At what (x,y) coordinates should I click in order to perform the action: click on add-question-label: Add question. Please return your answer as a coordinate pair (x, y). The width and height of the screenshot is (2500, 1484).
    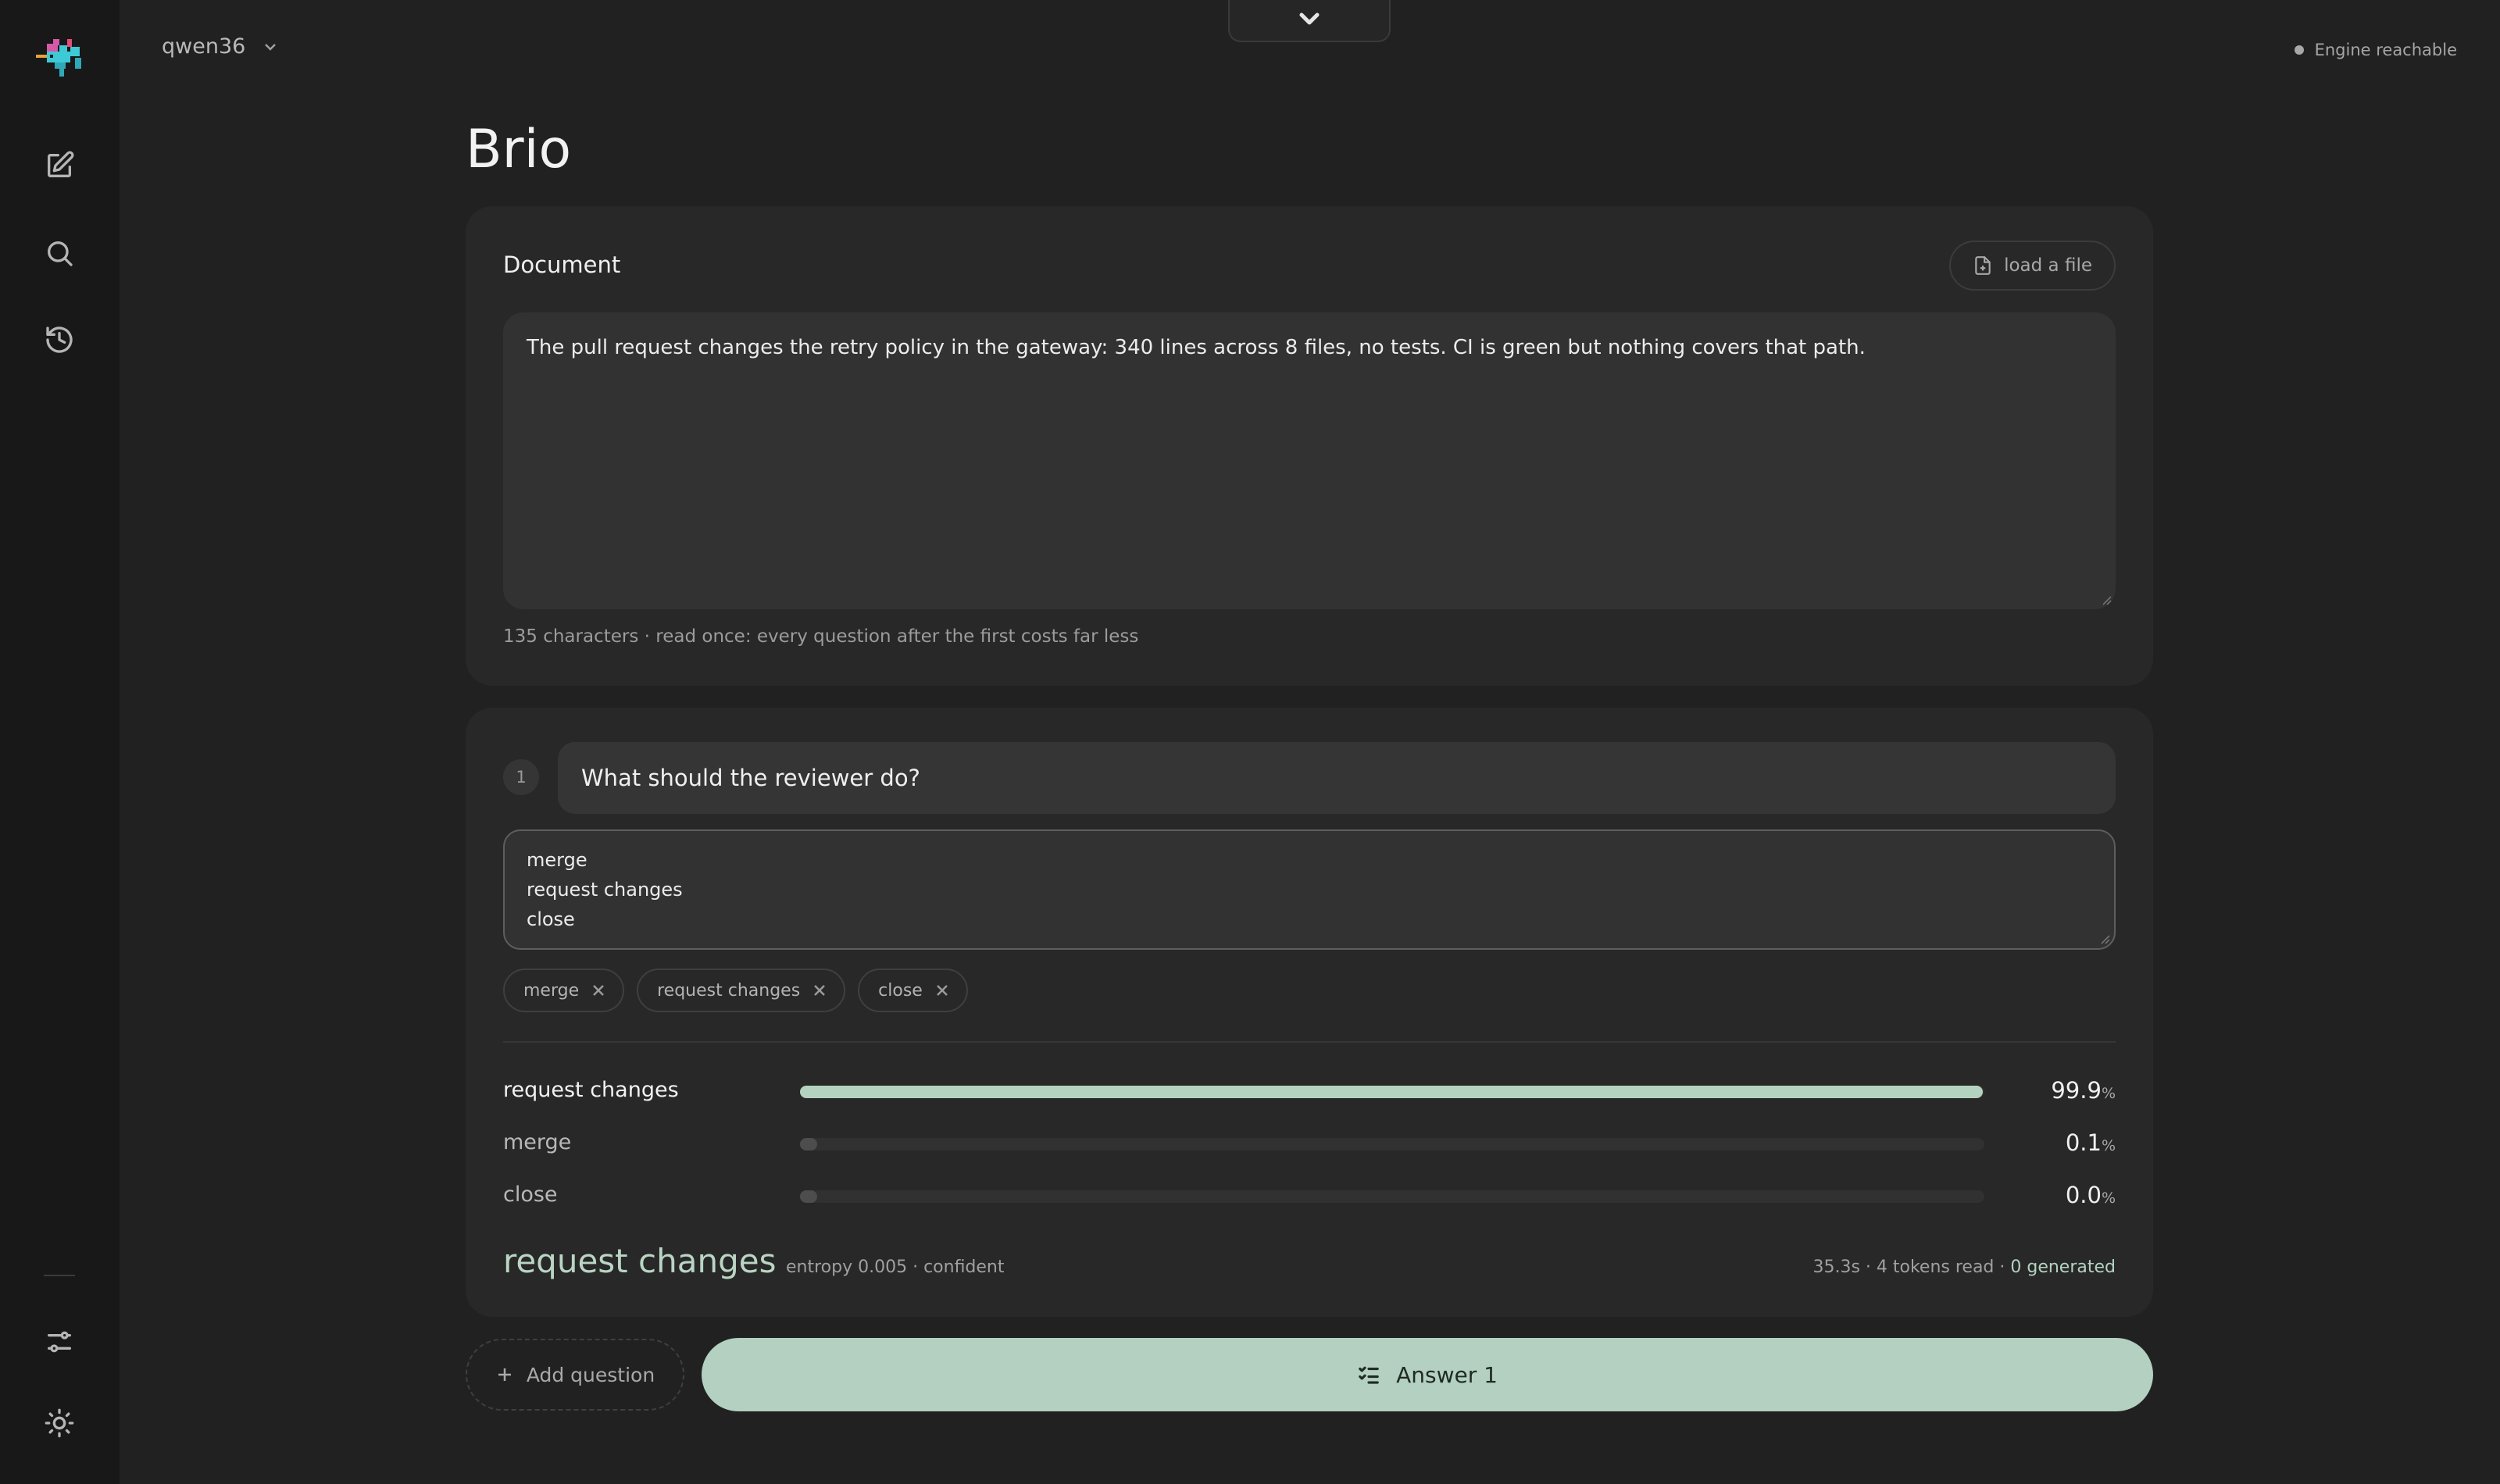
    Looking at the image, I should click on (590, 1374).